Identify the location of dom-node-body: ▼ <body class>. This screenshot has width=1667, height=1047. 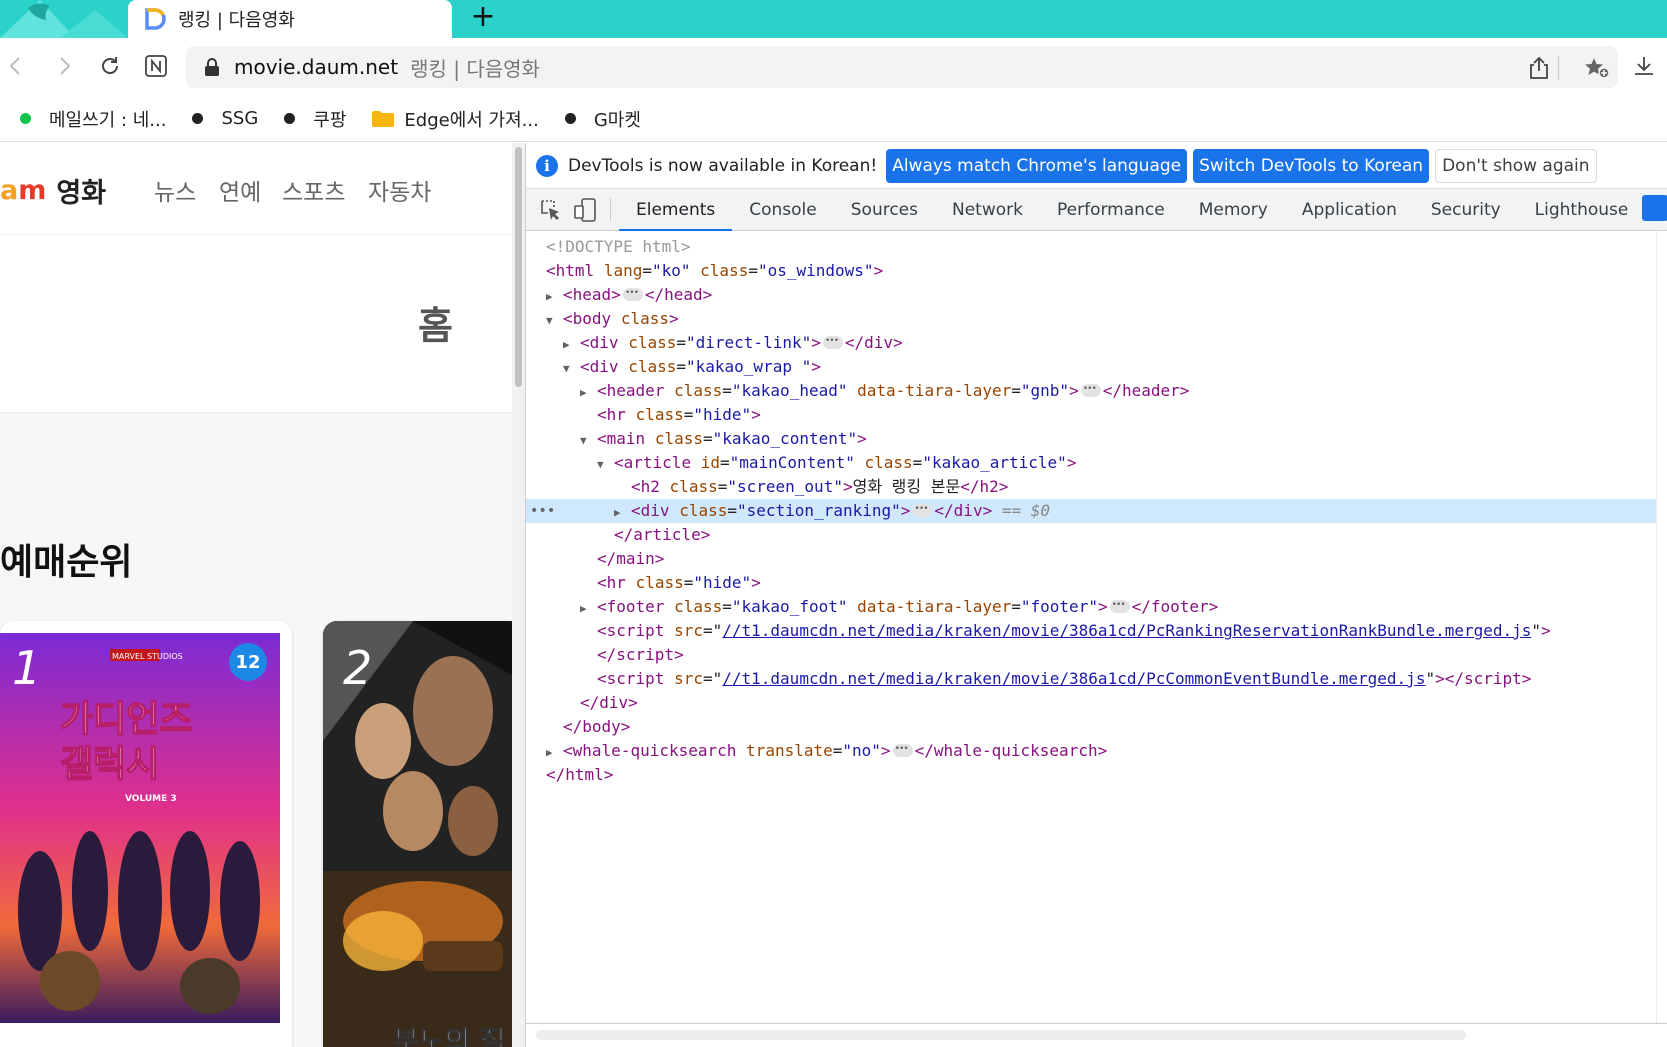
(1091, 319).